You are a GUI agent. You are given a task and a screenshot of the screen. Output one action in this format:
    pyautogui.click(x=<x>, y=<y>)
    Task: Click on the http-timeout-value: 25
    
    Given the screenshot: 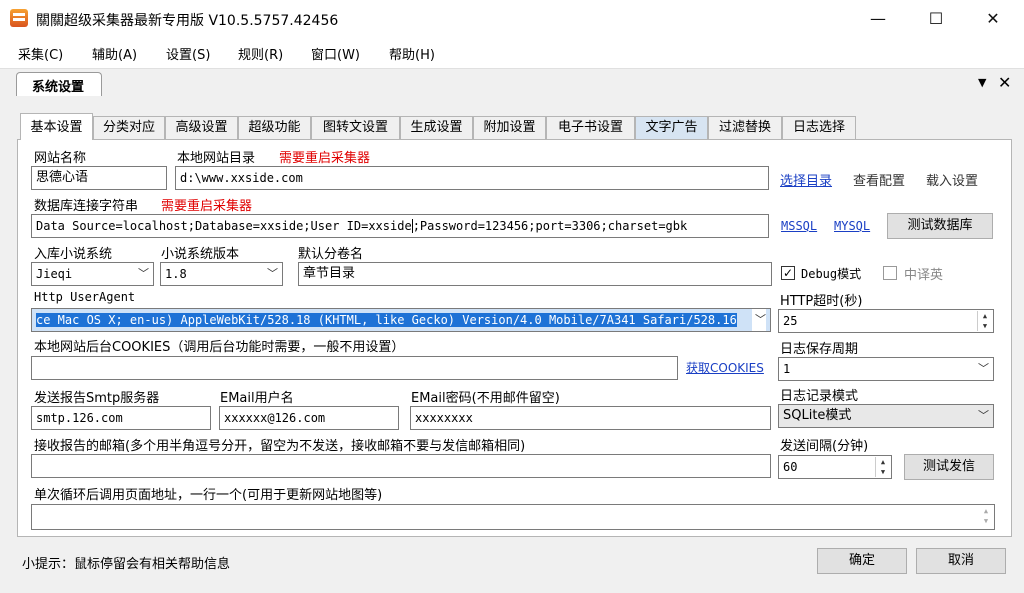 What is the action you would take?
    pyautogui.click(x=790, y=321)
    